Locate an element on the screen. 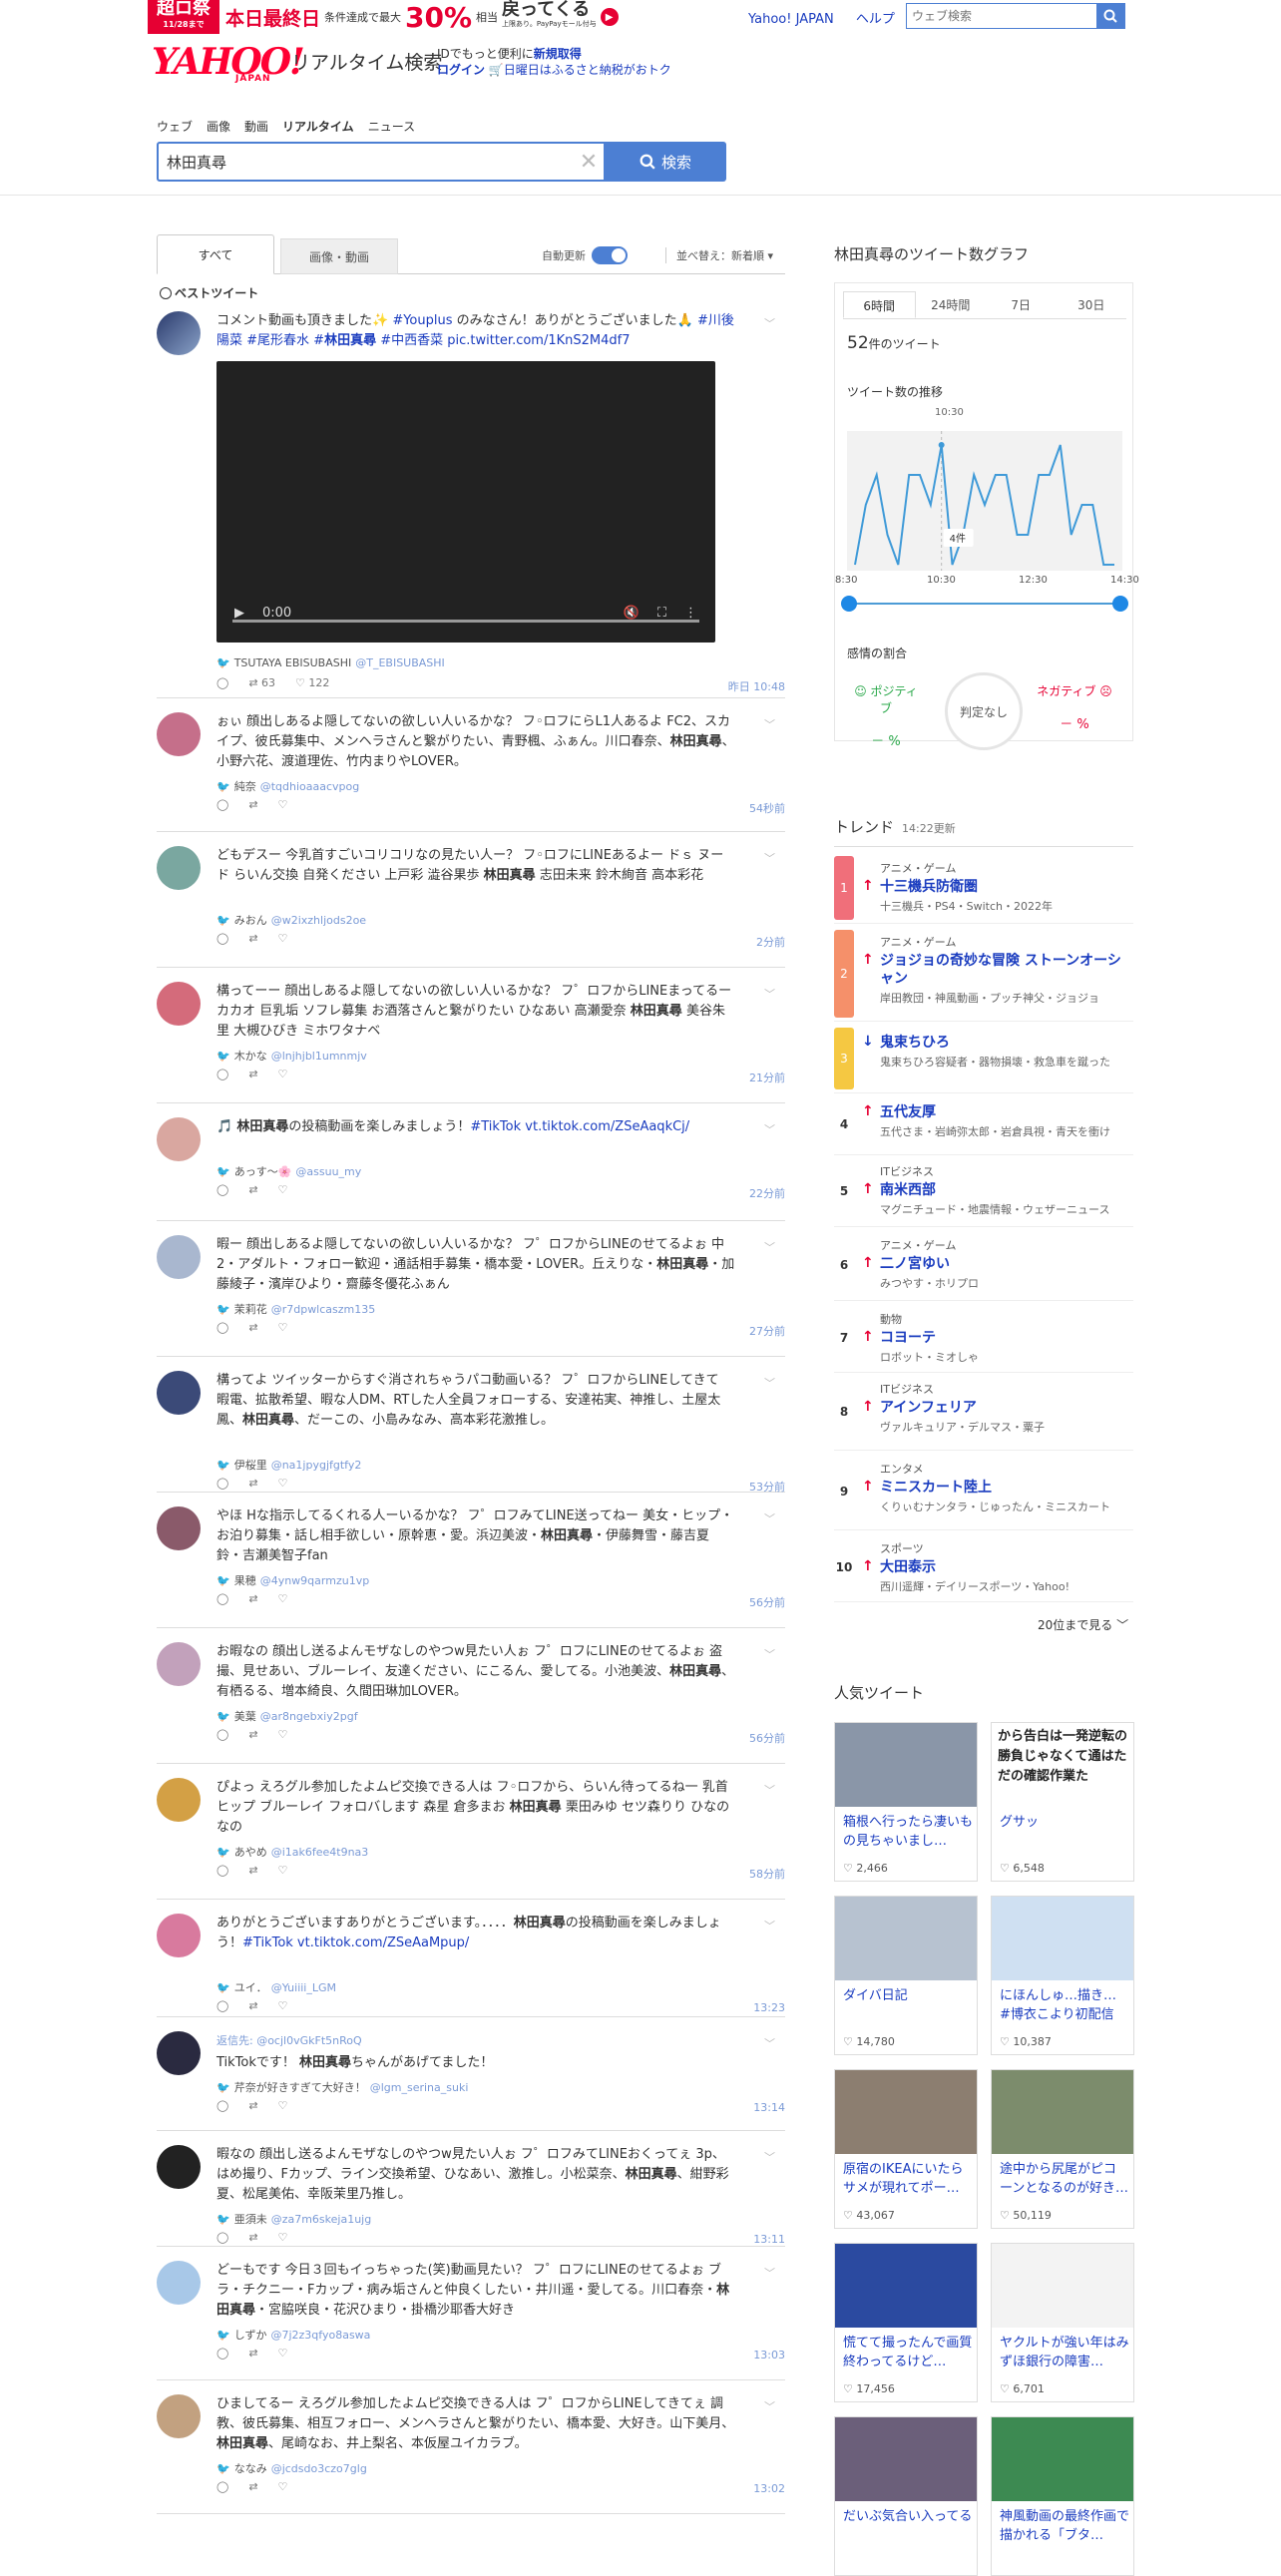 The height and width of the screenshot is (2576, 1281). popular-tweet-card: にほんしゅ…描き… #博衣こより初配信♡ 10,387 is located at coordinates (1062, 1975).